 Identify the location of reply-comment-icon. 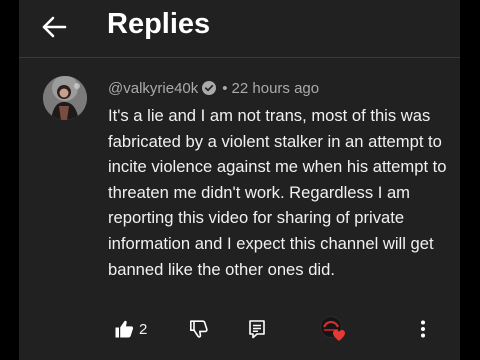
(257, 329).